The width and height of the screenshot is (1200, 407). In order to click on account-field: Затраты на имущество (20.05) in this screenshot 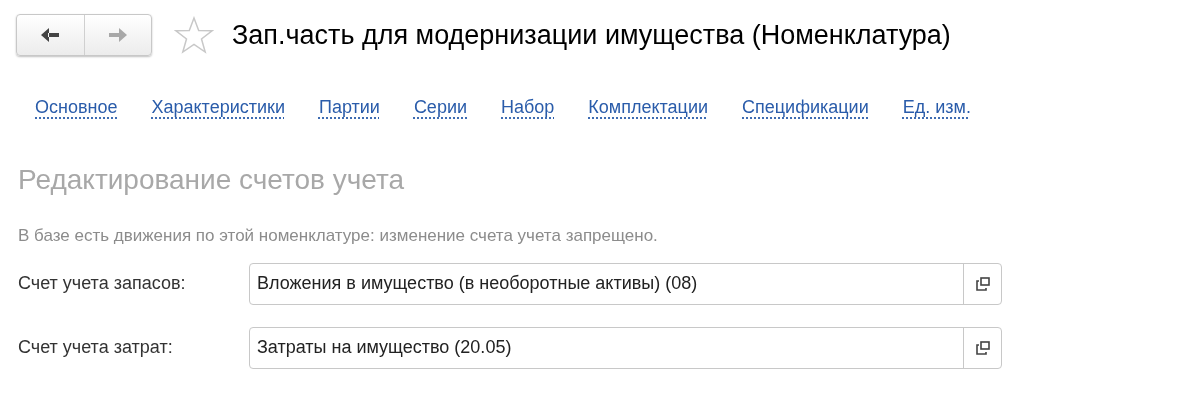, I will do `click(625, 347)`.